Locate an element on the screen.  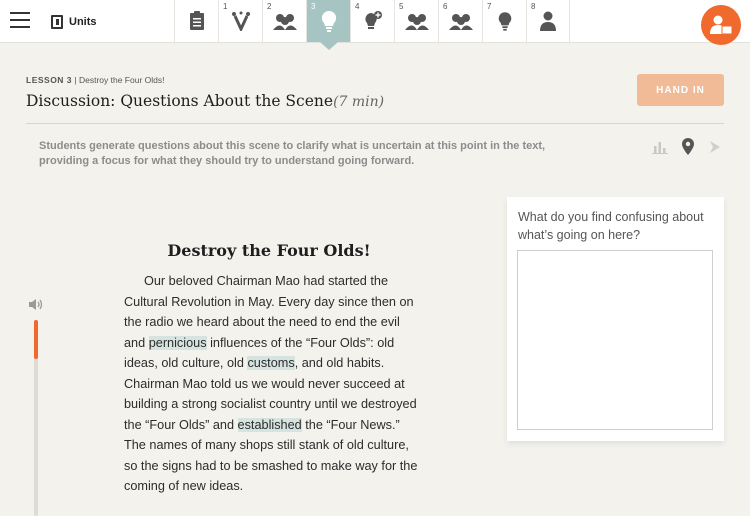
step-5: 5 is located at coordinates (416, 21).